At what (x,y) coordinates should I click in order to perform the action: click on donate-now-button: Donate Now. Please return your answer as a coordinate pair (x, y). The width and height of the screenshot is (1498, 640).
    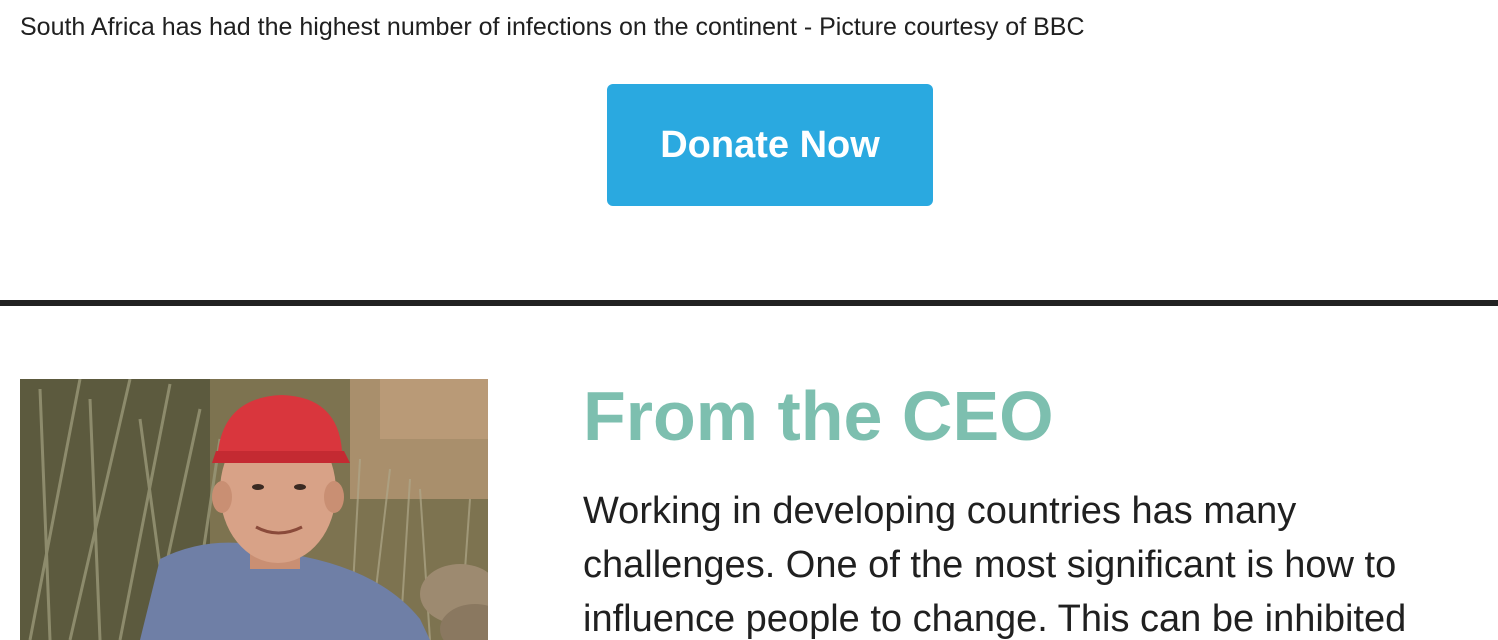
    Looking at the image, I should click on (770, 145).